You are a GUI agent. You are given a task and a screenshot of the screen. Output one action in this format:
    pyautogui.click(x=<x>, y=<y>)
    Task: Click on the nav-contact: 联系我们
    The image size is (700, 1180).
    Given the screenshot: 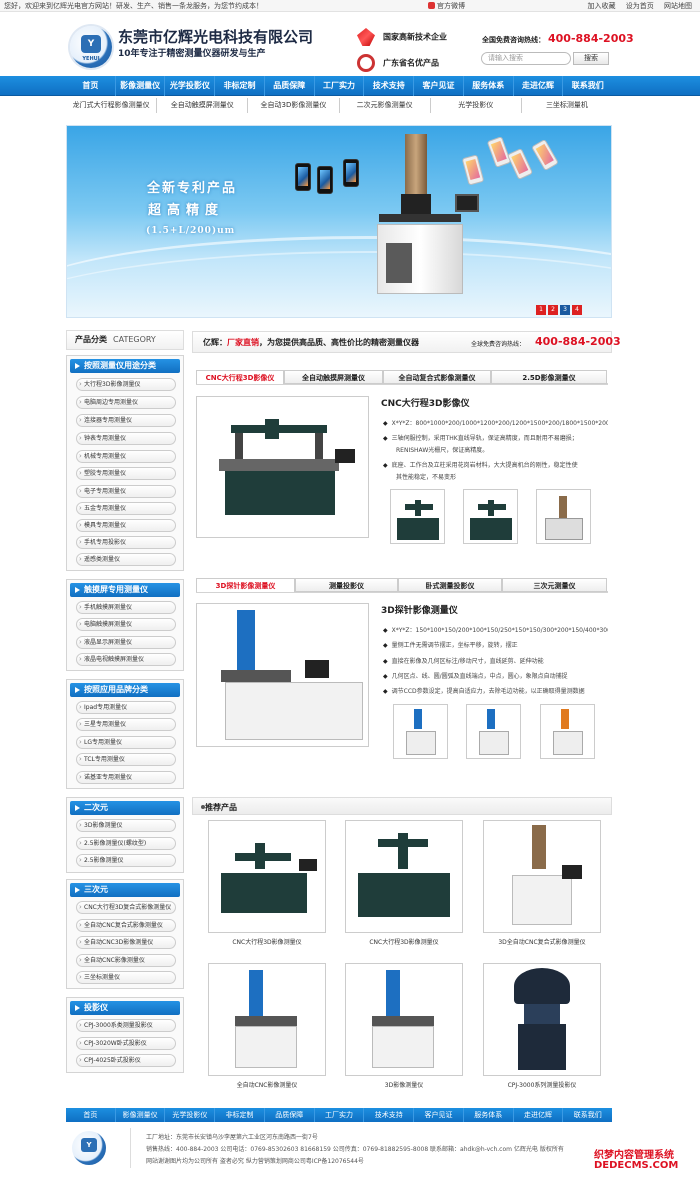 What is the action you would take?
    pyautogui.click(x=587, y=86)
    